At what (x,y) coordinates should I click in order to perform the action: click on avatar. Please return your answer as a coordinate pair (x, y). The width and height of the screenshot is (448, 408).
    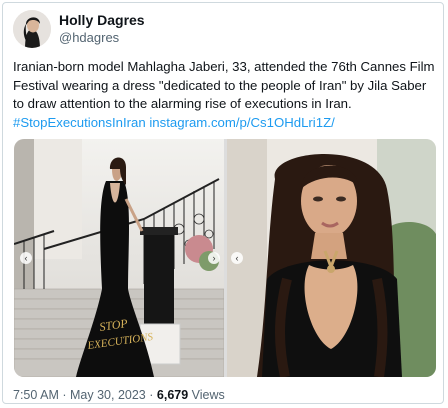
    Looking at the image, I should click on (32, 29).